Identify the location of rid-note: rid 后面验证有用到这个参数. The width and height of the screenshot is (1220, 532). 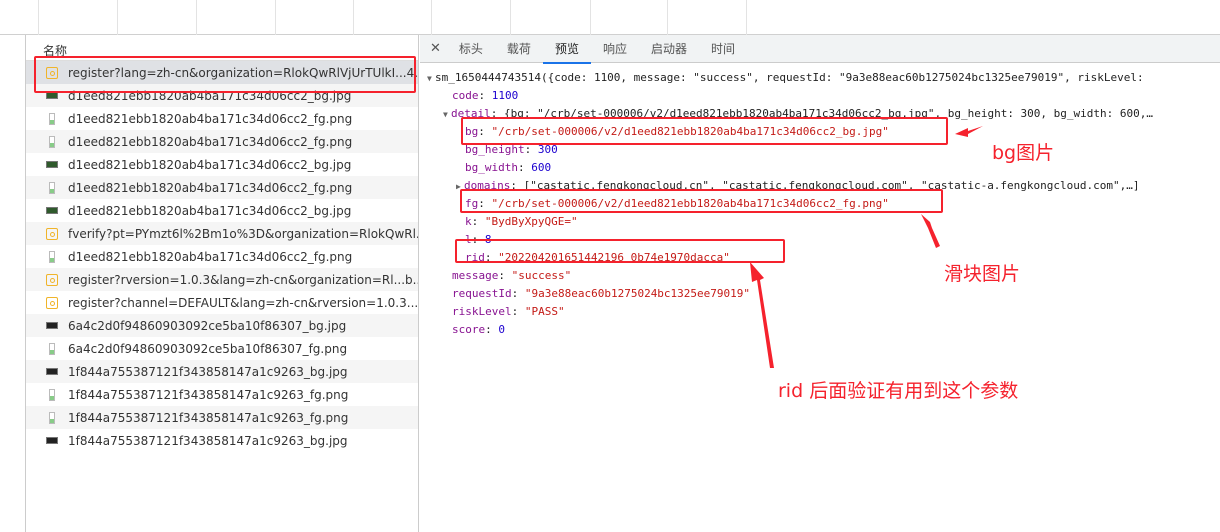
(898, 391).